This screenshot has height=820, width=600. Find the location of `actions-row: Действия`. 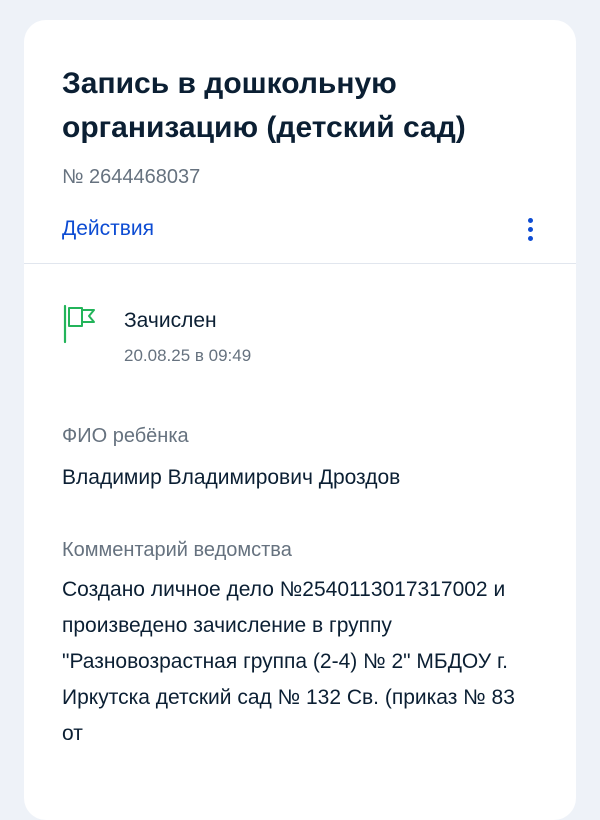

actions-row: Действия is located at coordinates (300, 229).